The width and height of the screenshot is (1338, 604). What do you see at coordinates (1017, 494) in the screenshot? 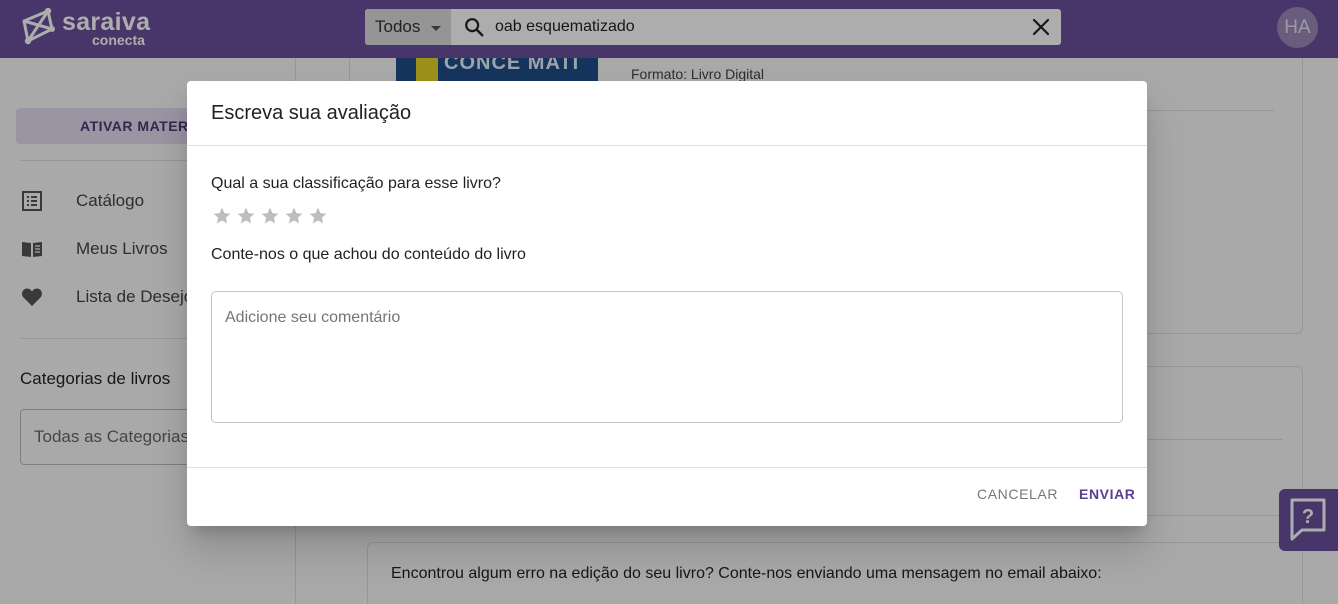
I see `cancel-button: CANCELAR` at bounding box center [1017, 494].